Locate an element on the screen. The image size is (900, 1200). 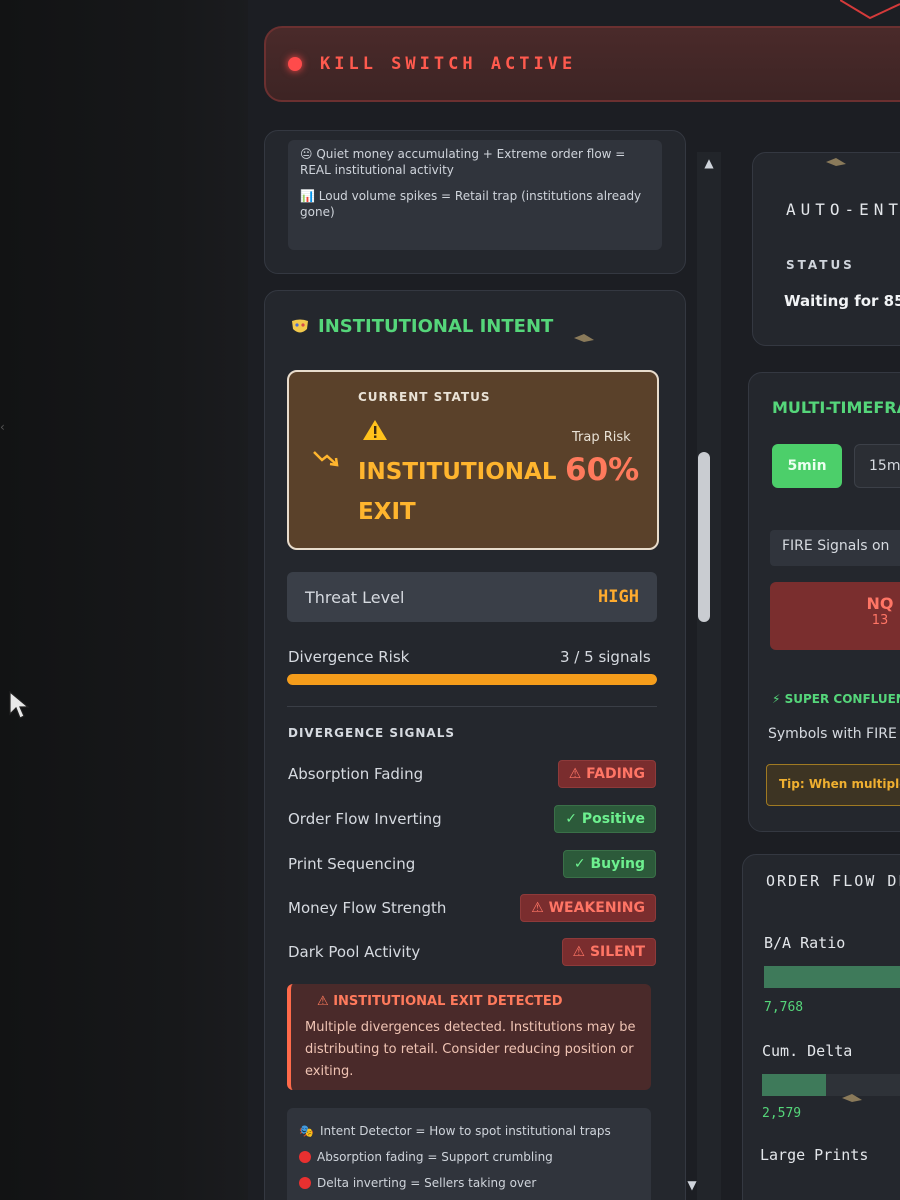
signal-badge: ⚠ WEAKENING is located at coordinates (588, 908).